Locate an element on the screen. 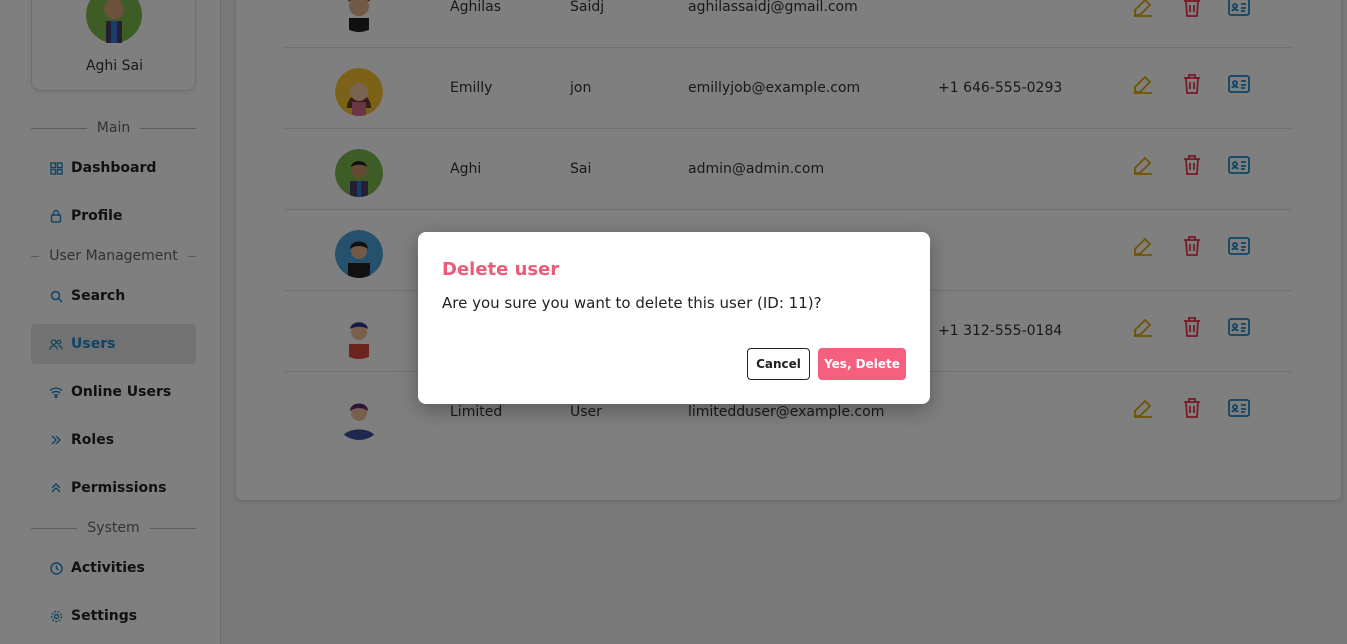  confirm-delete-button: Yes, Delete is located at coordinates (862, 364).